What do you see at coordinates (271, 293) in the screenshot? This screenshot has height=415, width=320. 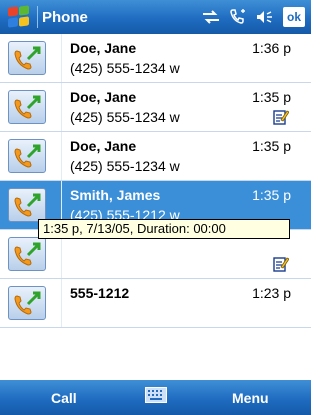 I see `call-time: 1:23 p` at bounding box center [271, 293].